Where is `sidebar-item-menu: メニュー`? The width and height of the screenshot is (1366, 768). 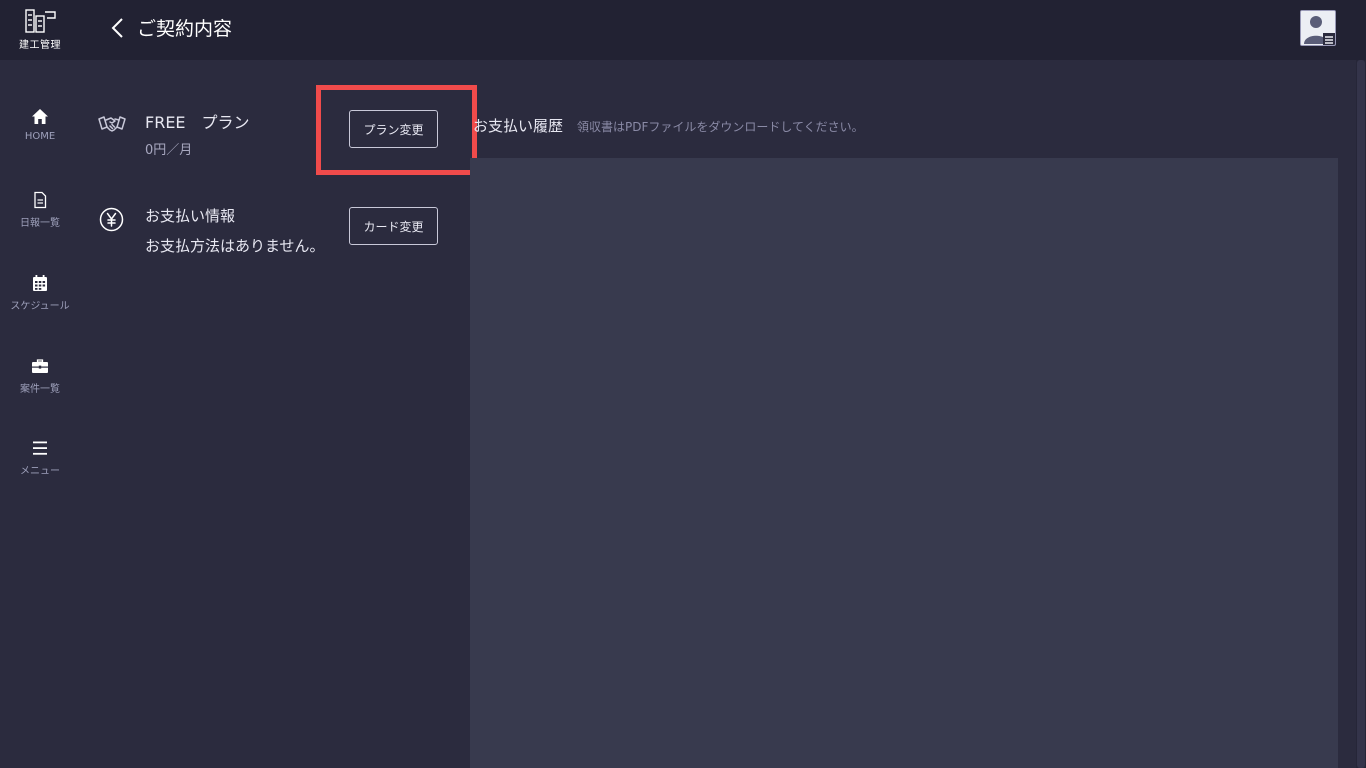
sidebar-item-menu: メニュー is located at coordinates (40, 469).